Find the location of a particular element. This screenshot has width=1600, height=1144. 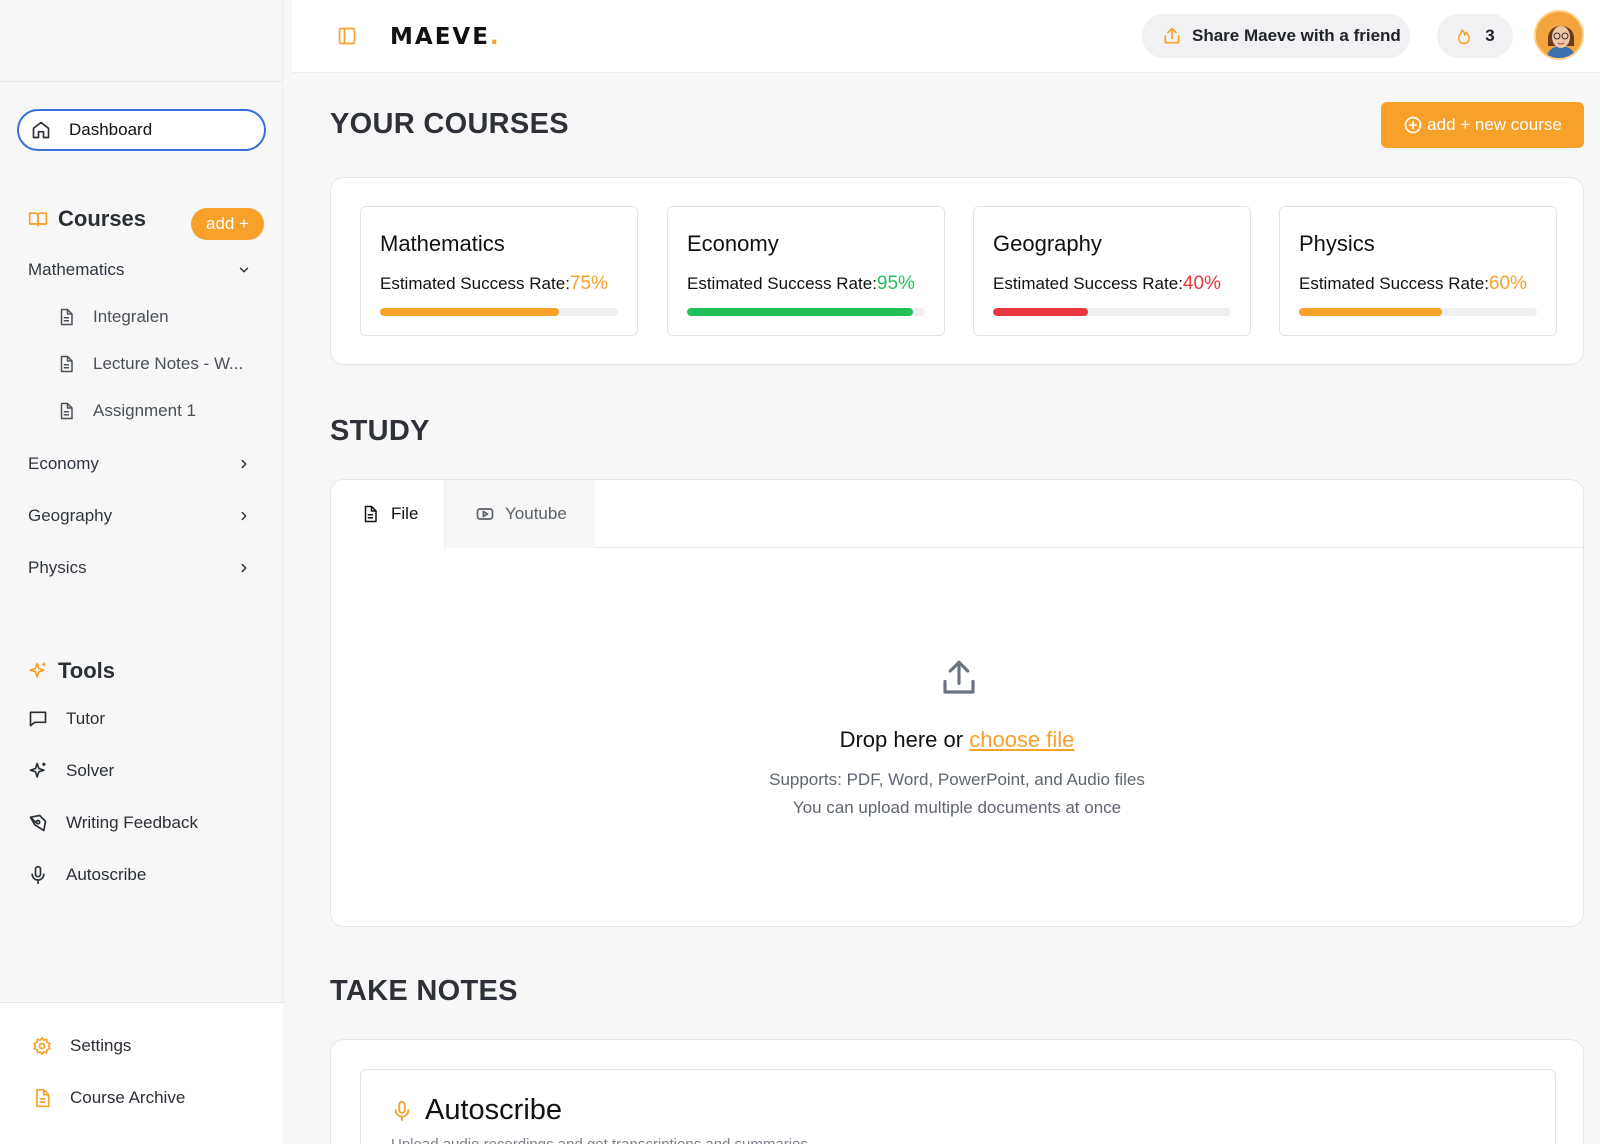

book-open-icon is located at coordinates (38, 219).